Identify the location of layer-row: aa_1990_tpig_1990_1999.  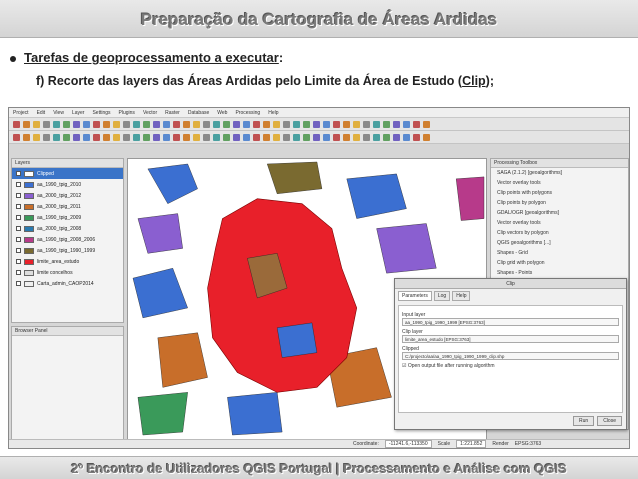
(67, 250).